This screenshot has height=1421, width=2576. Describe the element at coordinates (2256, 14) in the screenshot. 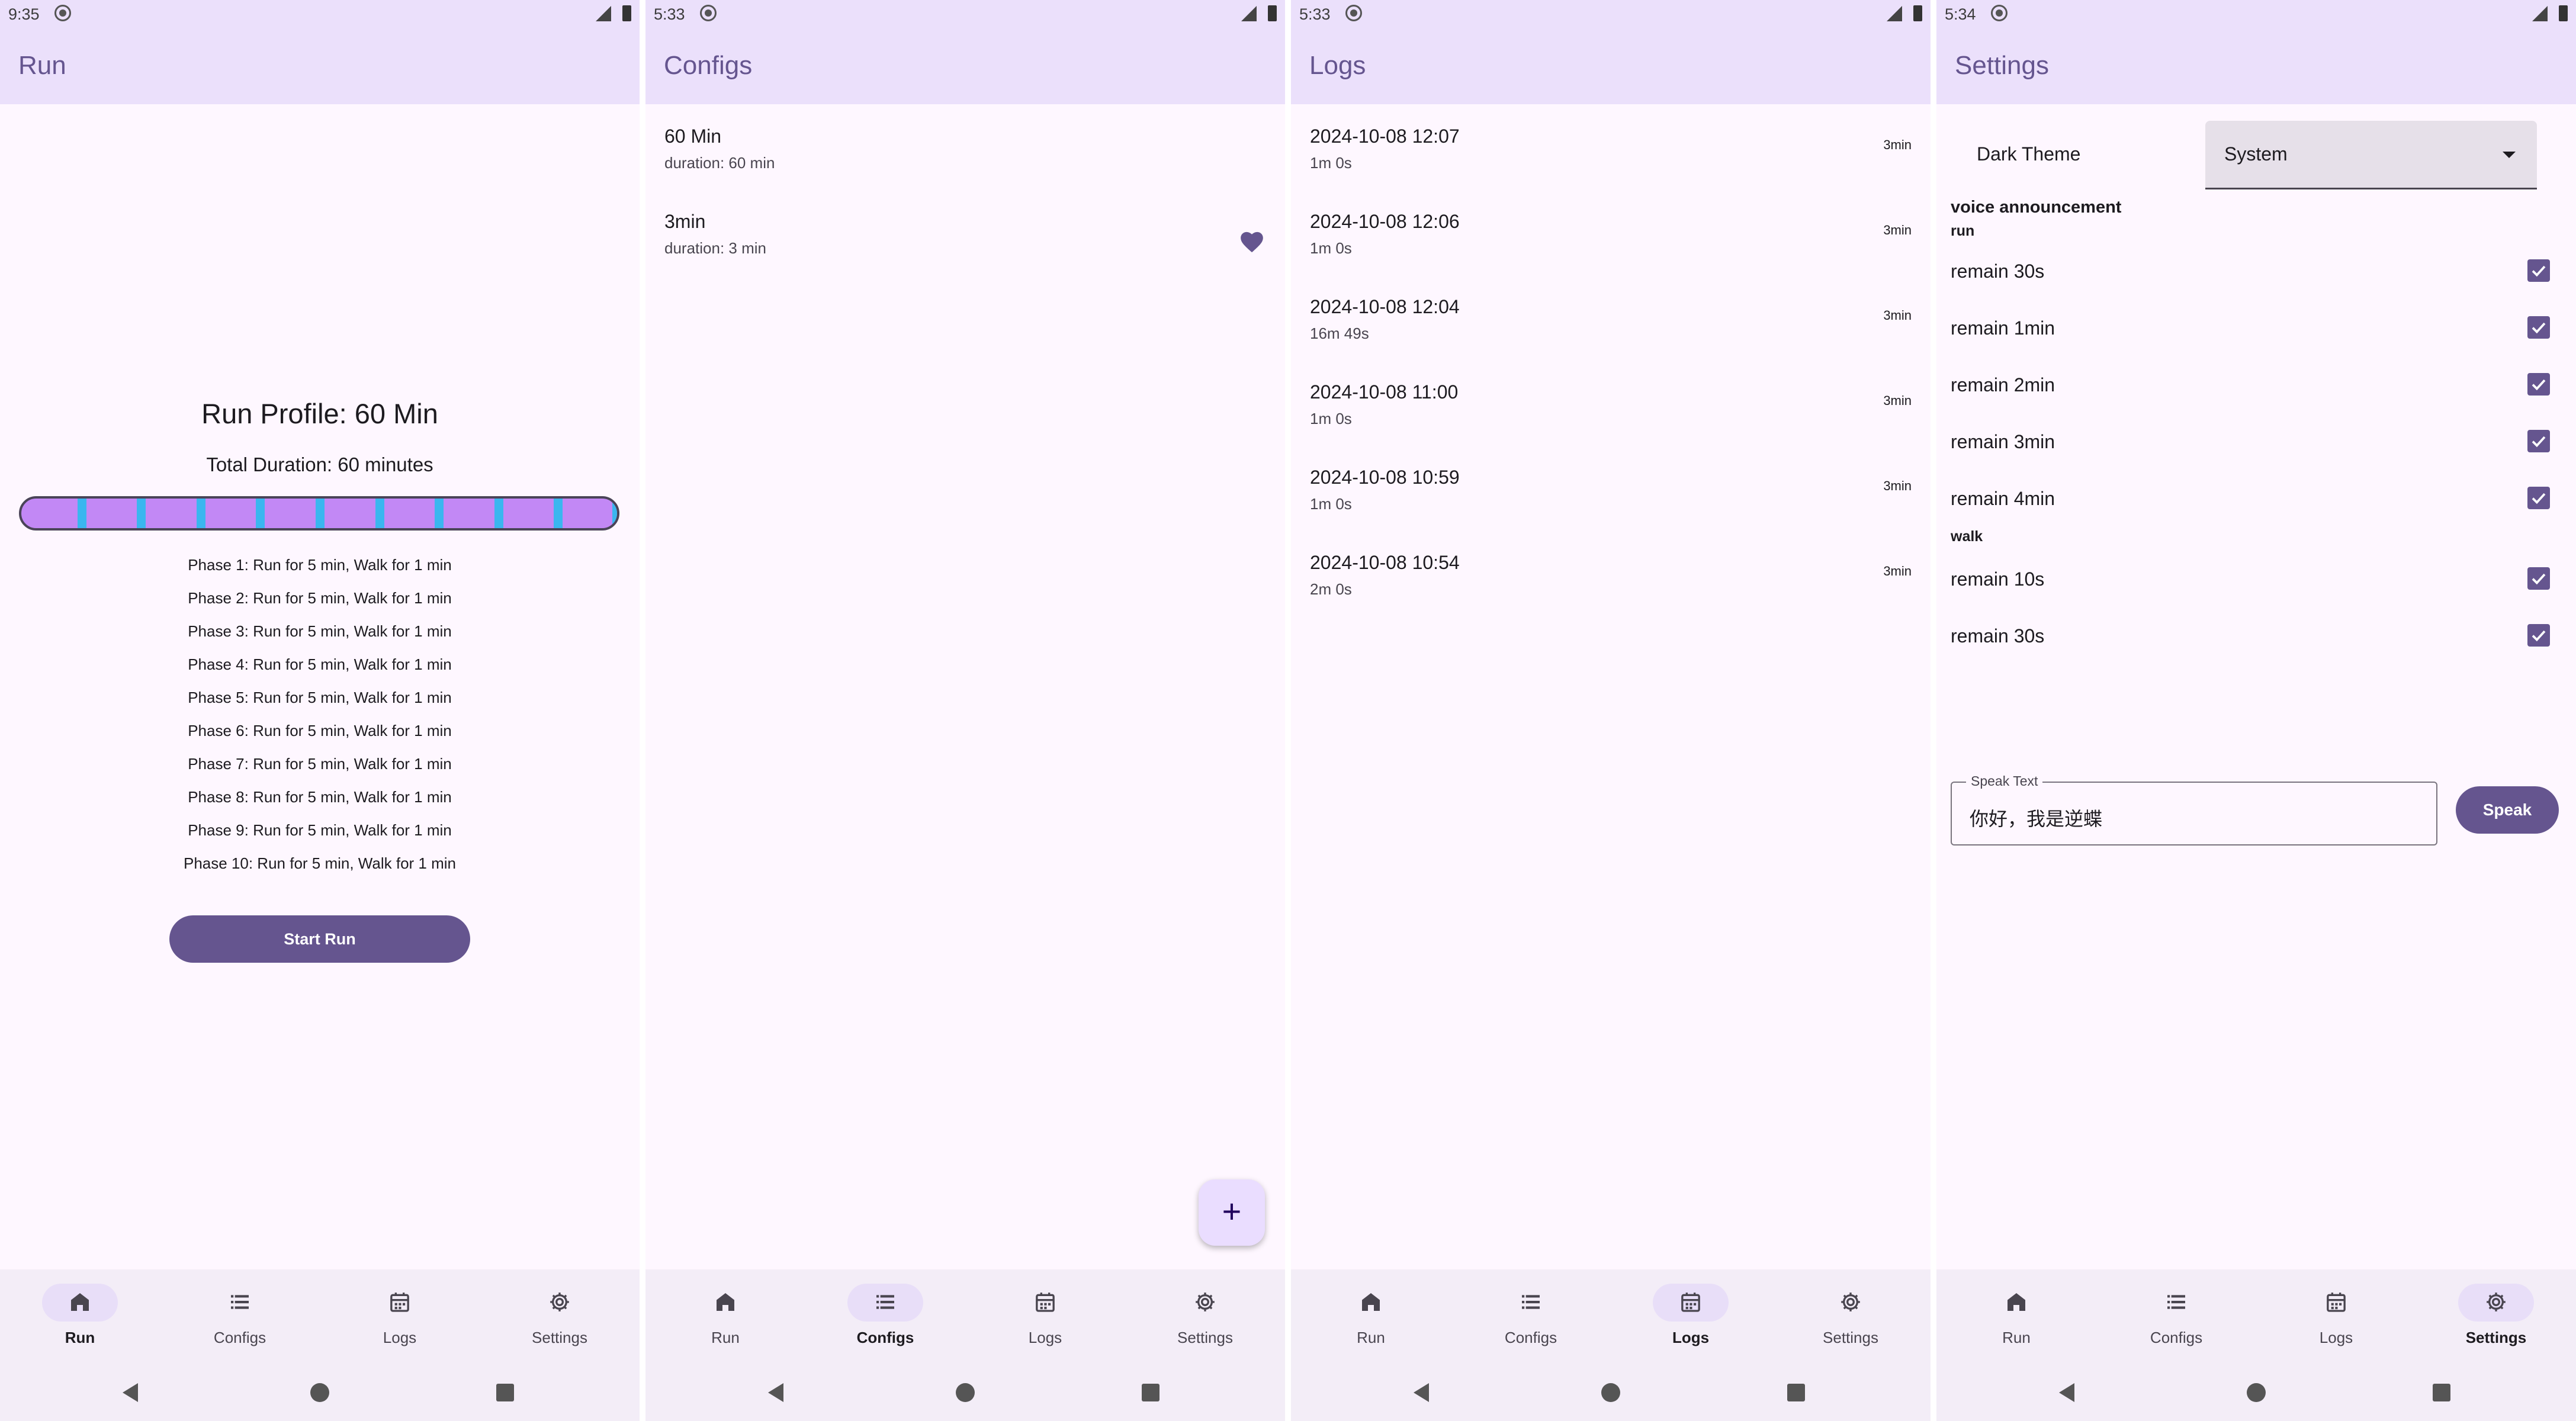

I see `status-bar: 5:34` at that location.